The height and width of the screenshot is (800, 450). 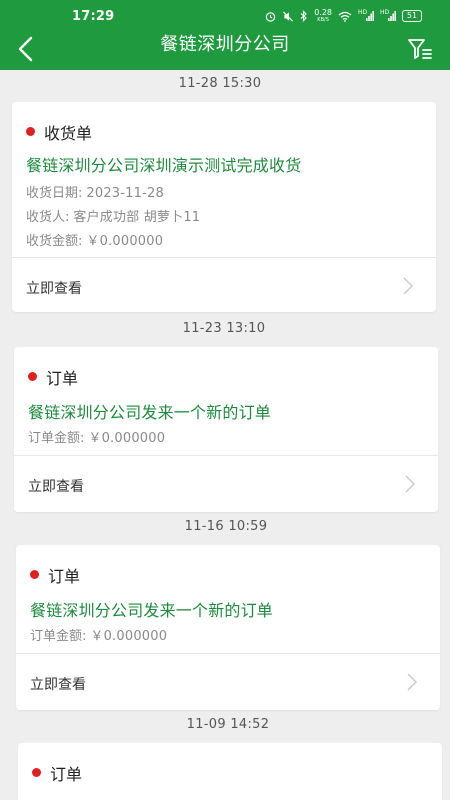 I want to click on card-detail: 收货日期: 2023-11-28, so click(x=95, y=191).